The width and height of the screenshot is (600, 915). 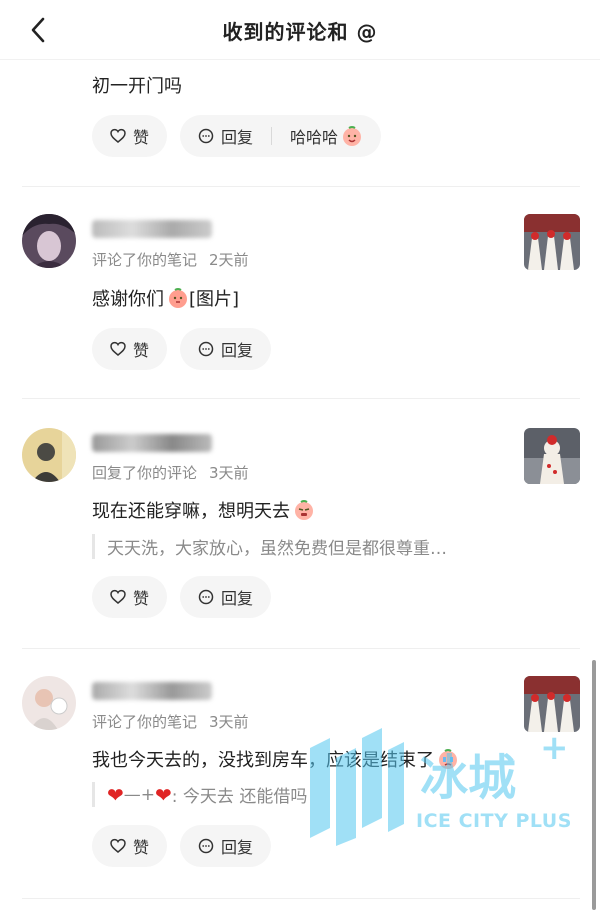 I want to click on comment-content: 感谢你们 [图片], so click(x=165, y=298).